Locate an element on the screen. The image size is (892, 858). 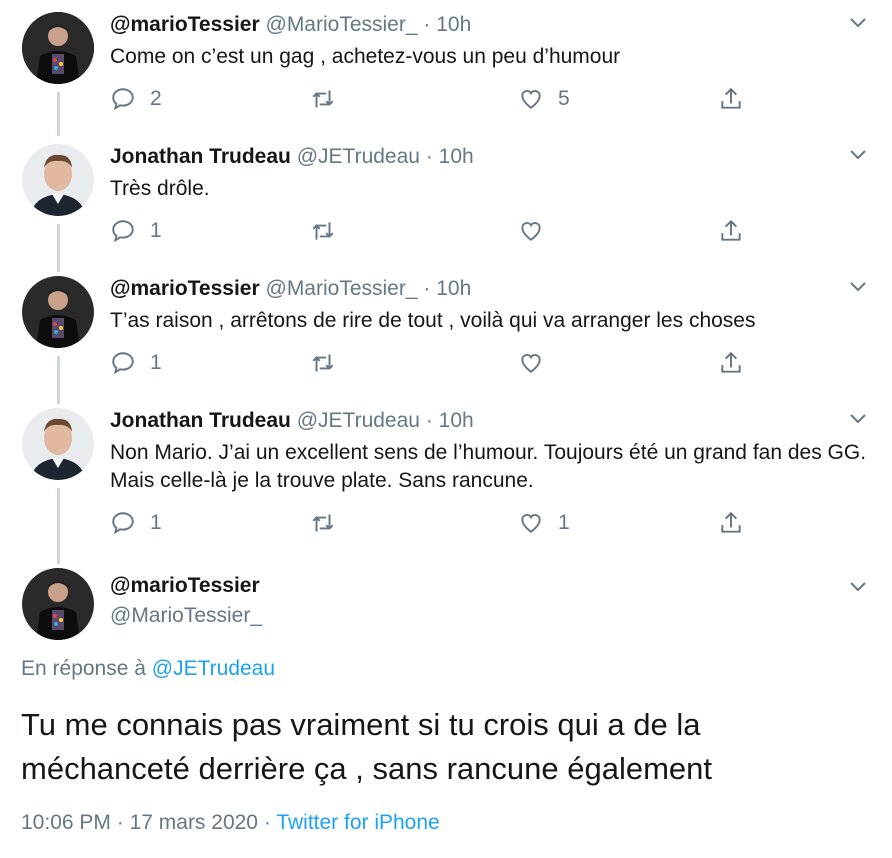
like-button: 5 is located at coordinates (544, 99).